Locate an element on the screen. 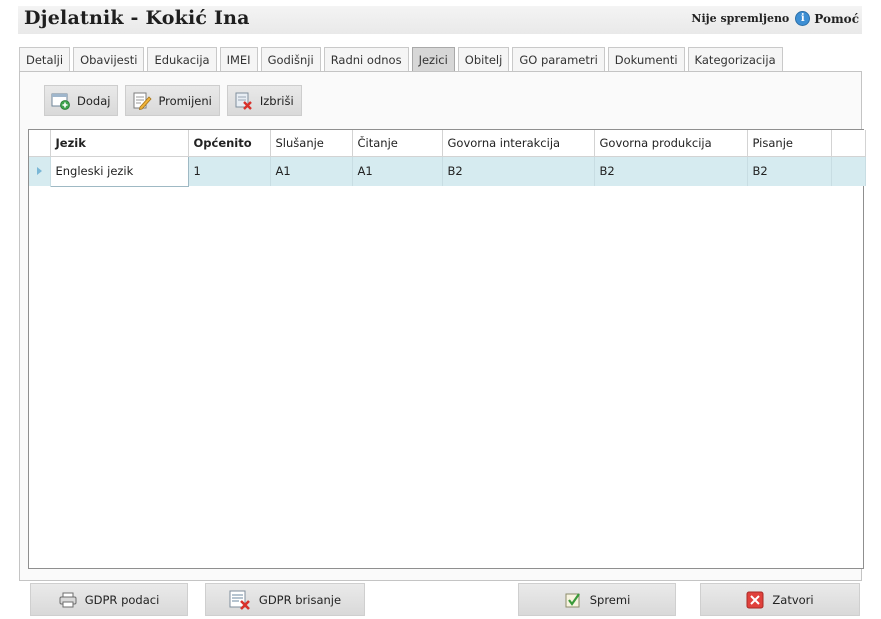 This screenshot has height=619, width=881. cell-pisanje: B2 is located at coordinates (789, 171).